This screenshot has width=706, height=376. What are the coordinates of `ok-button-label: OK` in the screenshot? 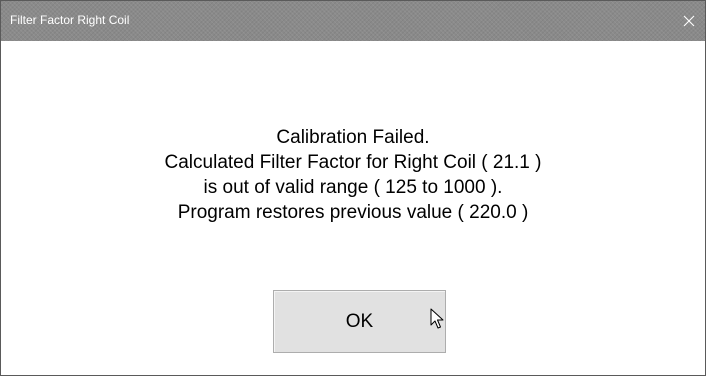 It's located at (359, 321).